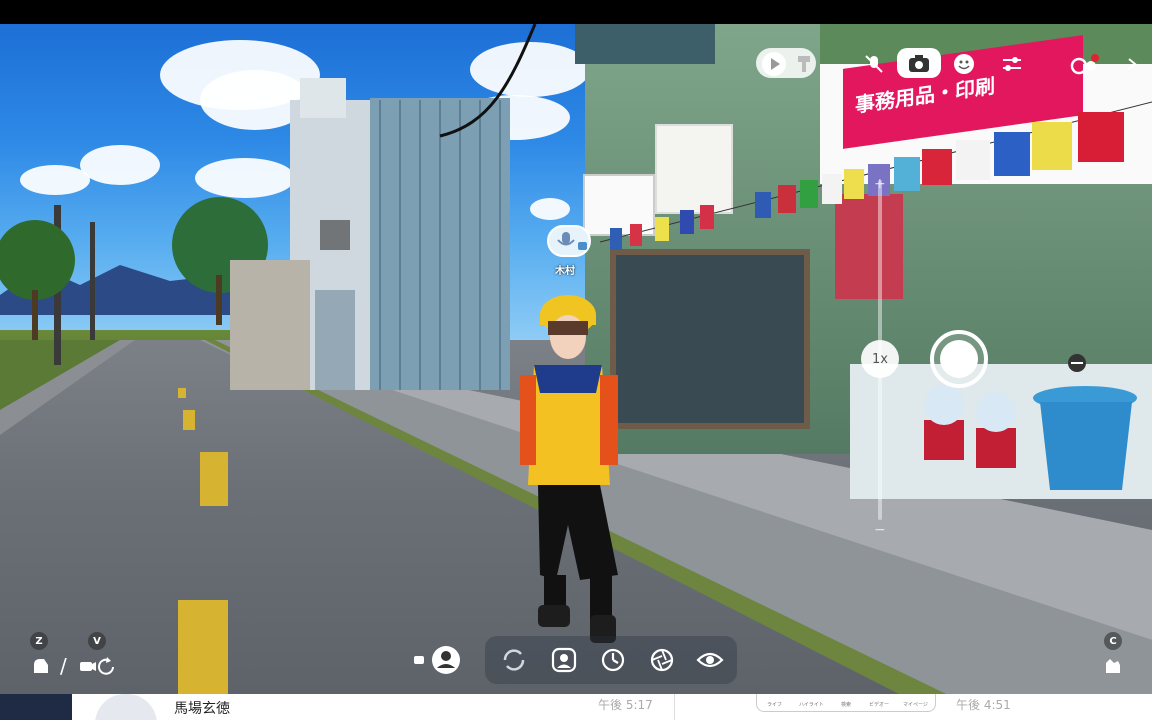 This screenshot has height=720, width=1152. I want to click on tab-video: ビデオー, so click(879, 704).